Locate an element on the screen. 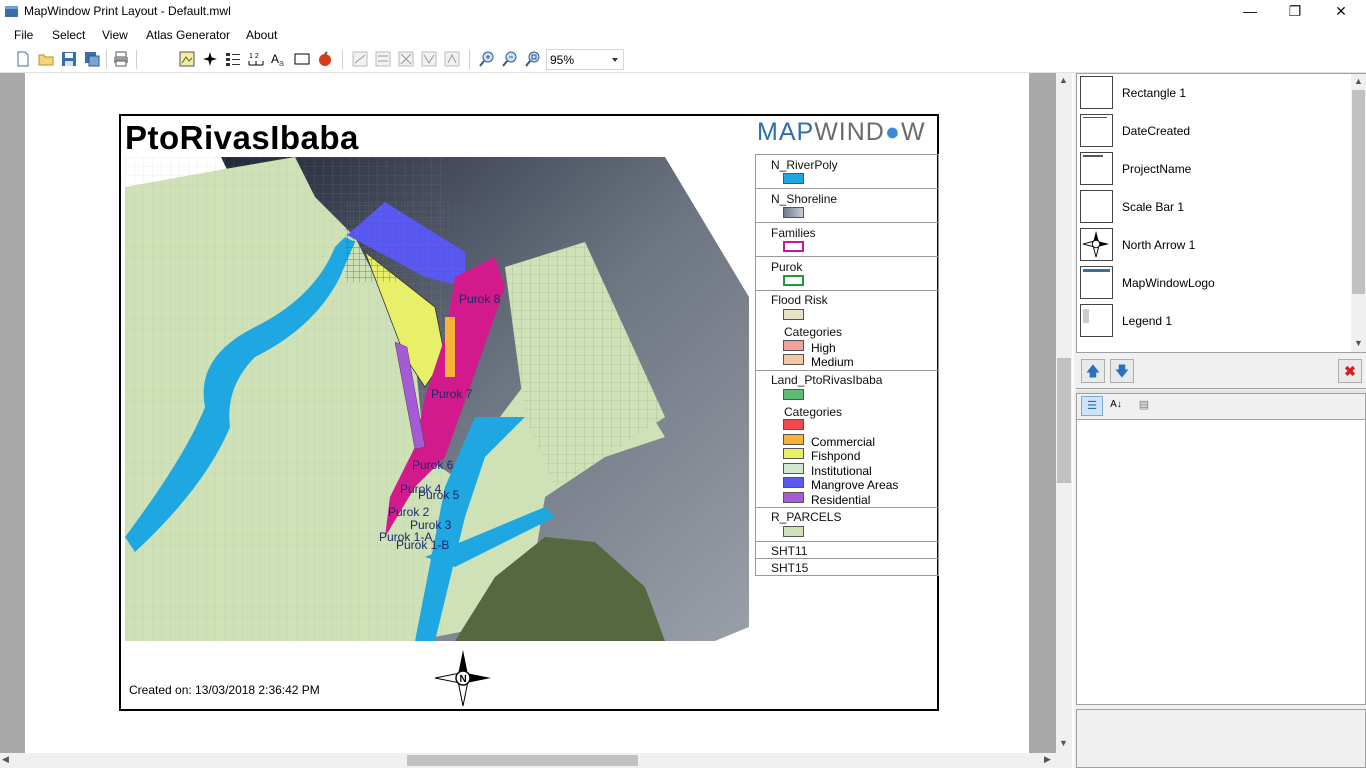  map-label-purok-7: Purok 7 is located at coordinates (452, 394).